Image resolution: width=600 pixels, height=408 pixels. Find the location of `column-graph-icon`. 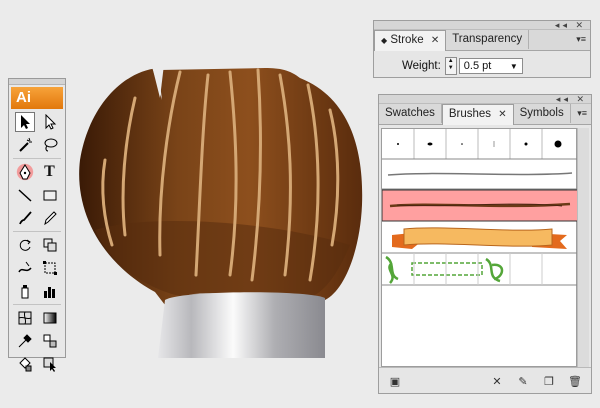

column-graph-icon is located at coordinates (49, 292).